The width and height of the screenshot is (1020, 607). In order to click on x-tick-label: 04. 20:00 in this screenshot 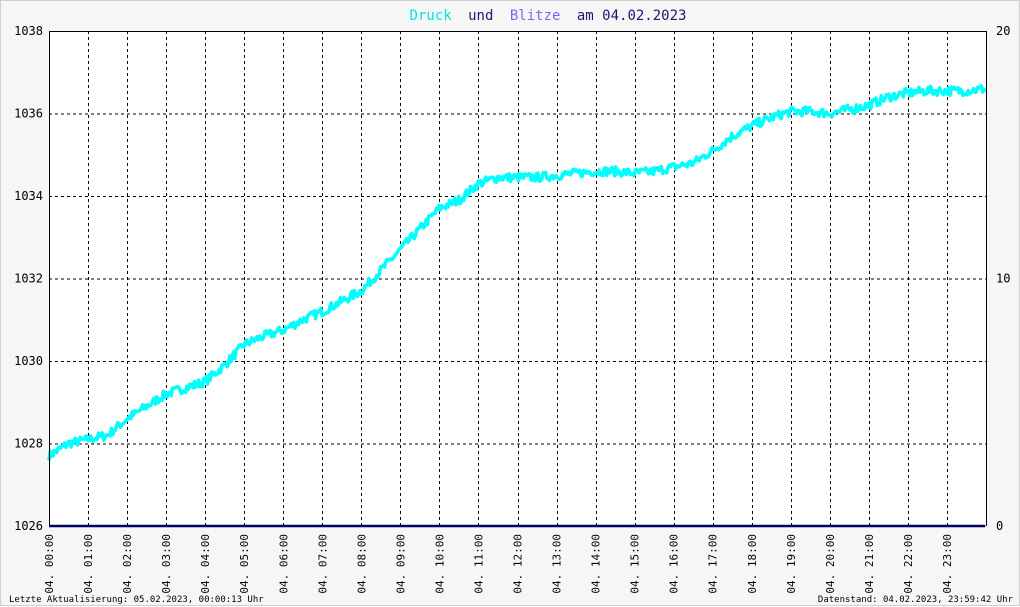, I will do `click(830, 564)`.